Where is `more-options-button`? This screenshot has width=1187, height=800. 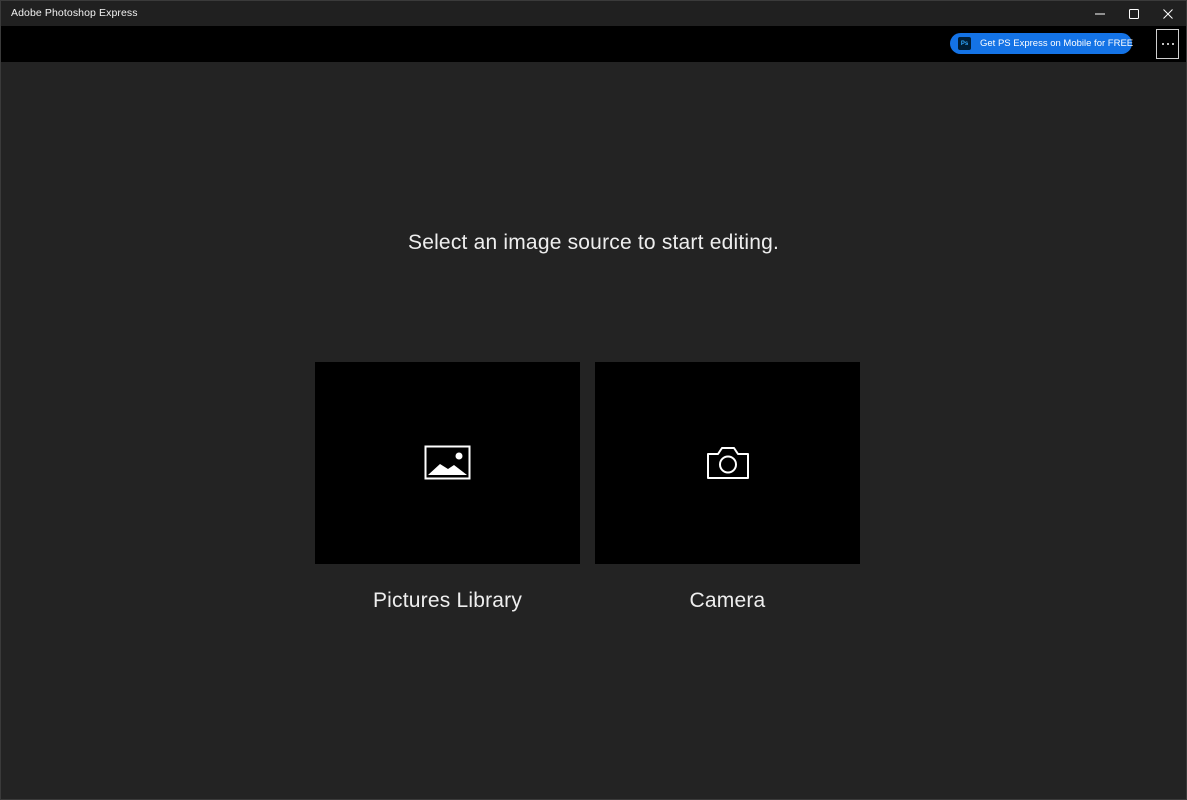 more-options-button is located at coordinates (1167, 44).